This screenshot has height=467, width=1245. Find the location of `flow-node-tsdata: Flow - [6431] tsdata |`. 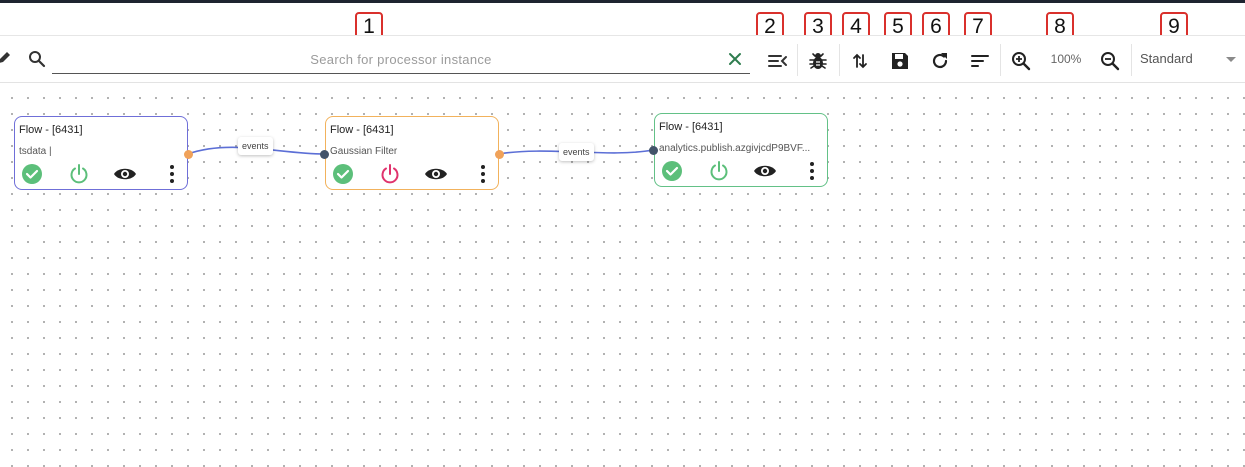

flow-node-tsdata: Flow - [6431] tsdata | is located at coordinates (103, 153).